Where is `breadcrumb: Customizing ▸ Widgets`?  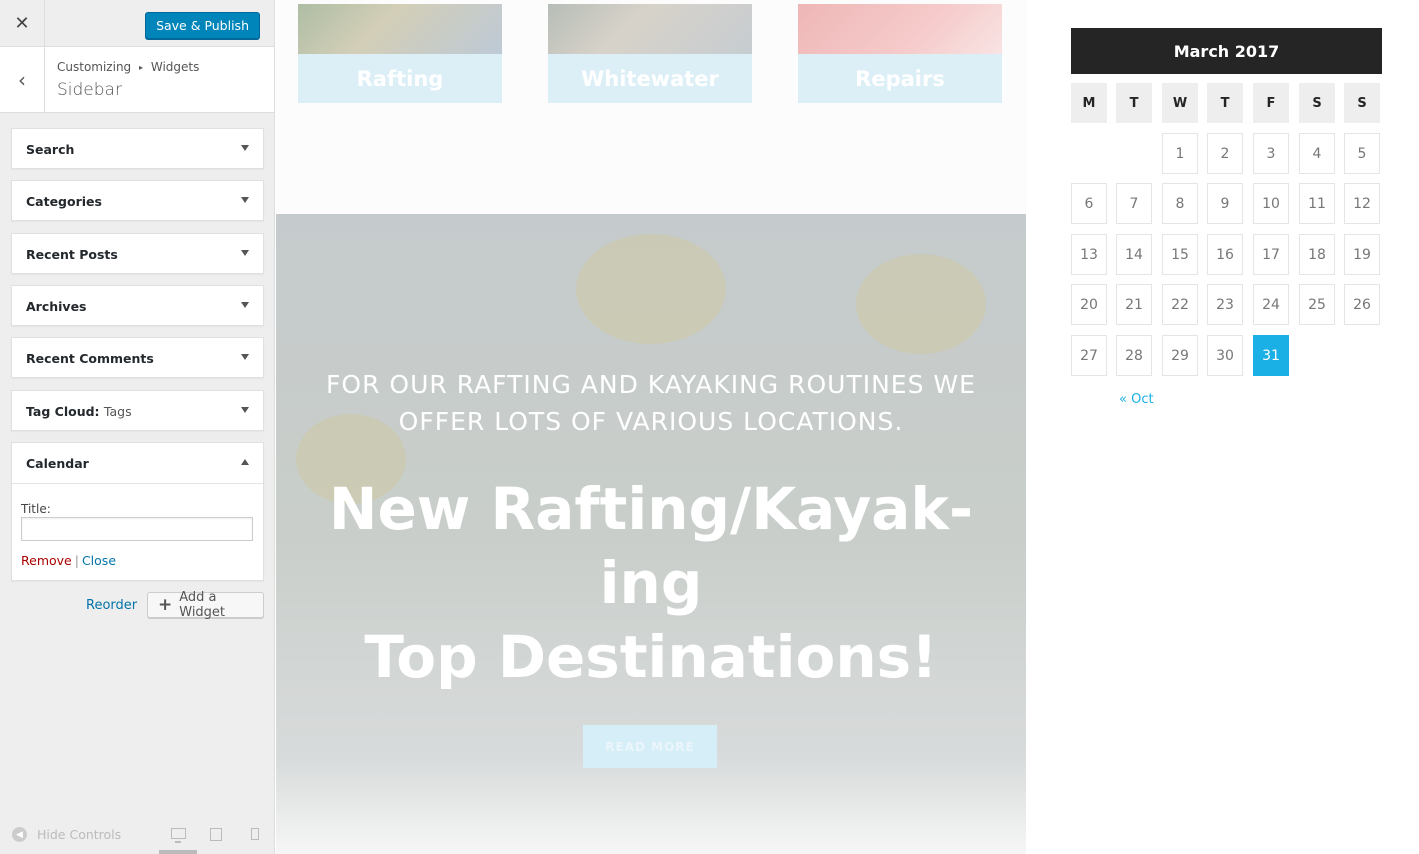
breadcrumb: Customizing ▸ Widgets is located at coordinates (128, 67).